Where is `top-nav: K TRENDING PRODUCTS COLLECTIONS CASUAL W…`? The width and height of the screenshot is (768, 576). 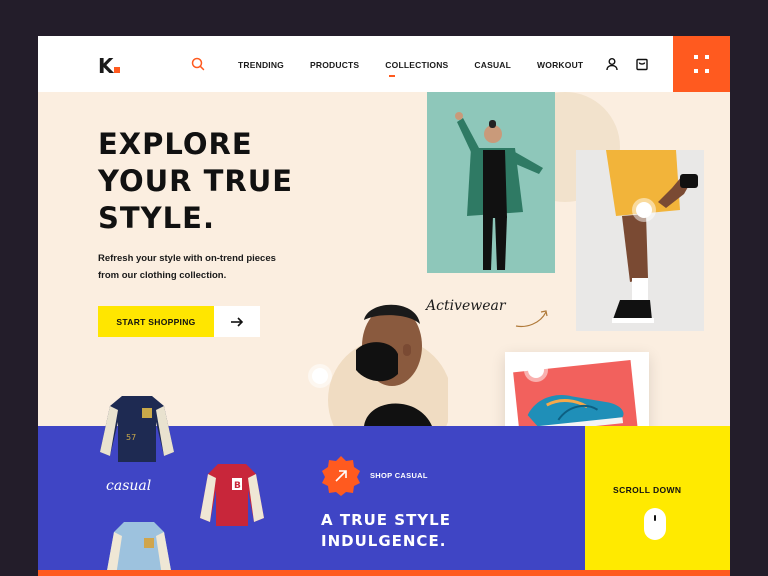
top-nav: K TRENDING PRODUCTS COLLECTIONS CASUAL W… is located at coordinates (384, 64).